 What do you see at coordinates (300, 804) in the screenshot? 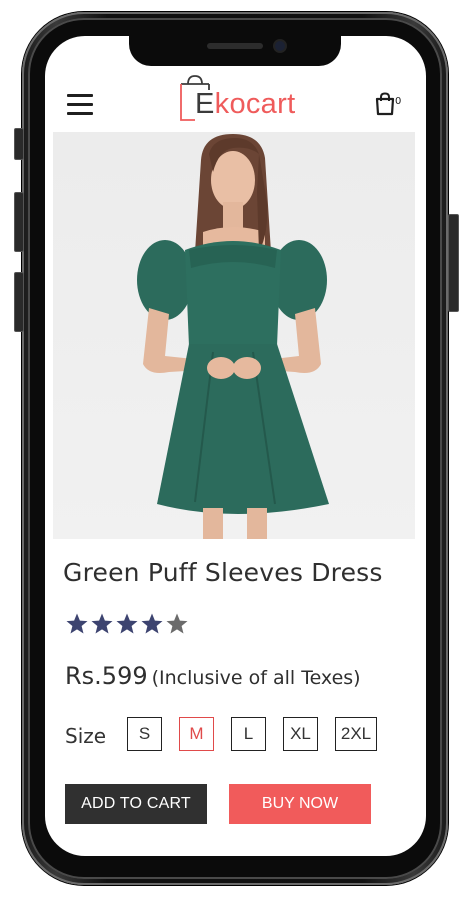
I see `buy-now-button: BUY NOW` at bounding box center [300, 804].